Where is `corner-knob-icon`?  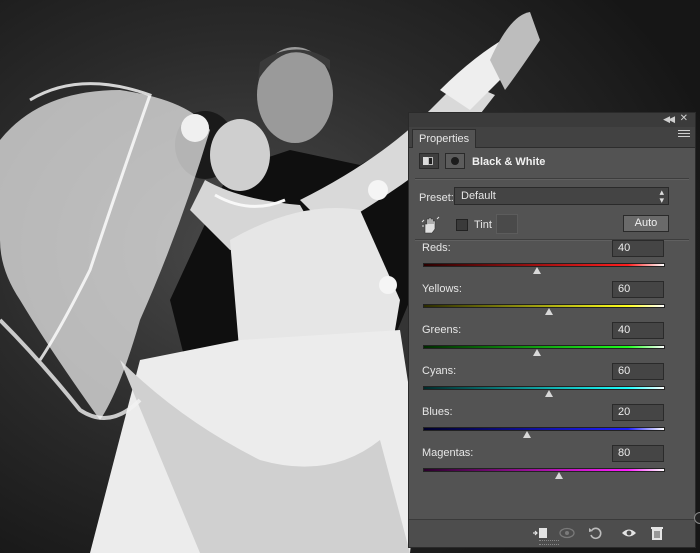
corner-knob-icon is located at coordinates (697, 518).